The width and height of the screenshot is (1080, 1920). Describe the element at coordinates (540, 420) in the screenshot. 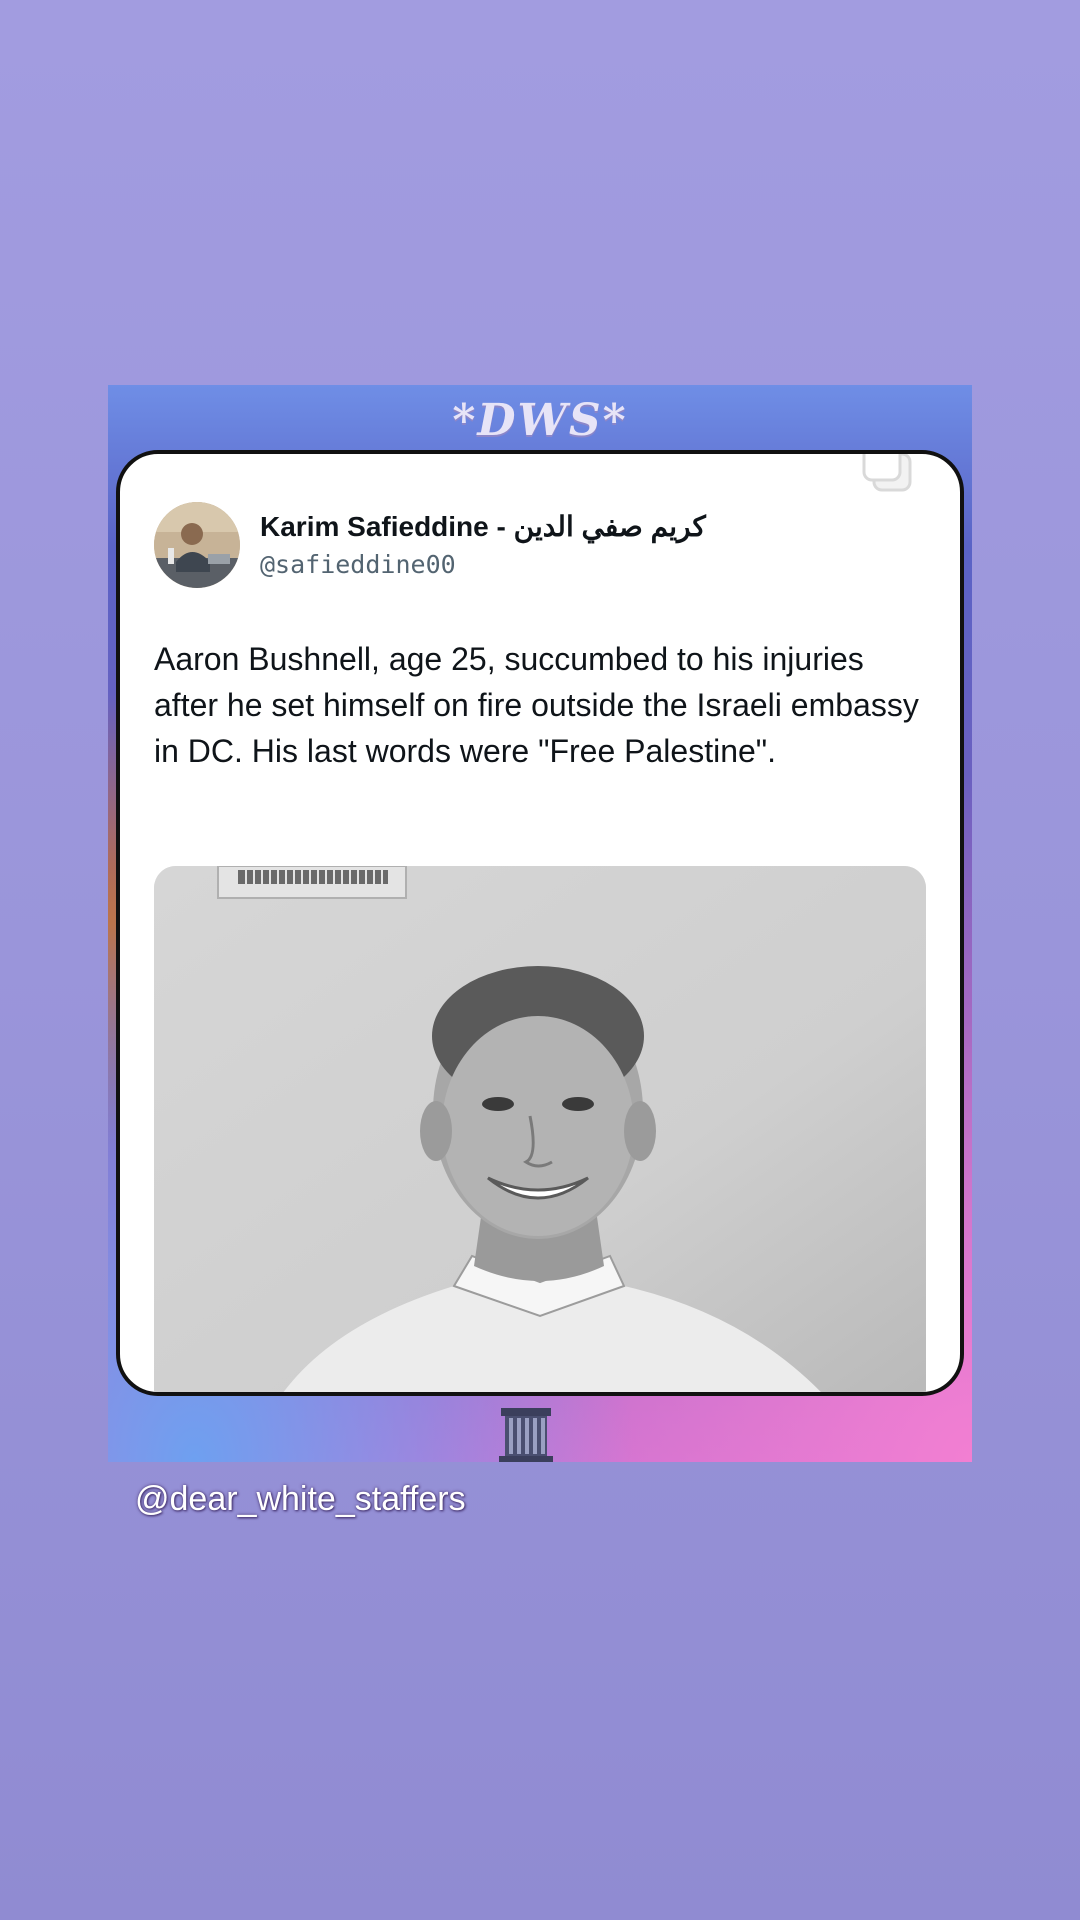

I see `dws-logo: *DWS*` at that location.